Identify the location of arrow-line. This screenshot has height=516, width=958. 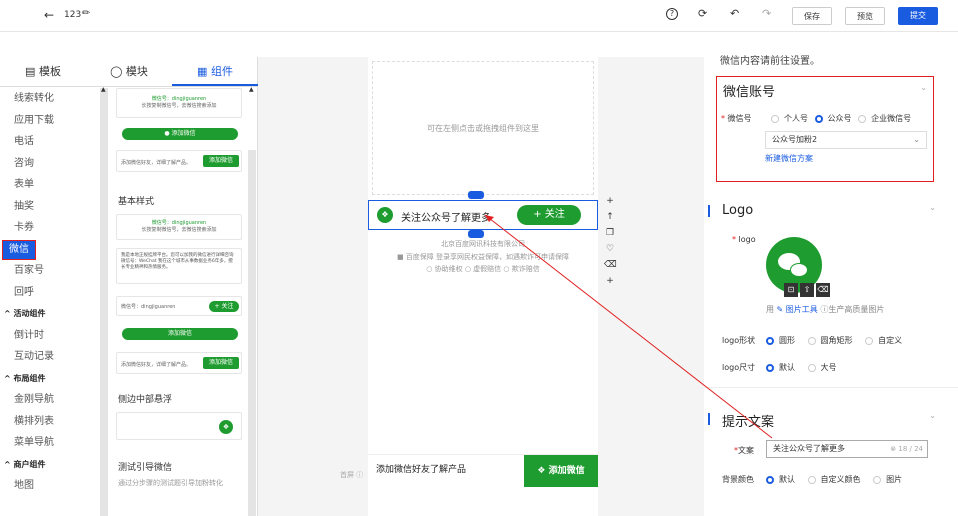
(628, 326).